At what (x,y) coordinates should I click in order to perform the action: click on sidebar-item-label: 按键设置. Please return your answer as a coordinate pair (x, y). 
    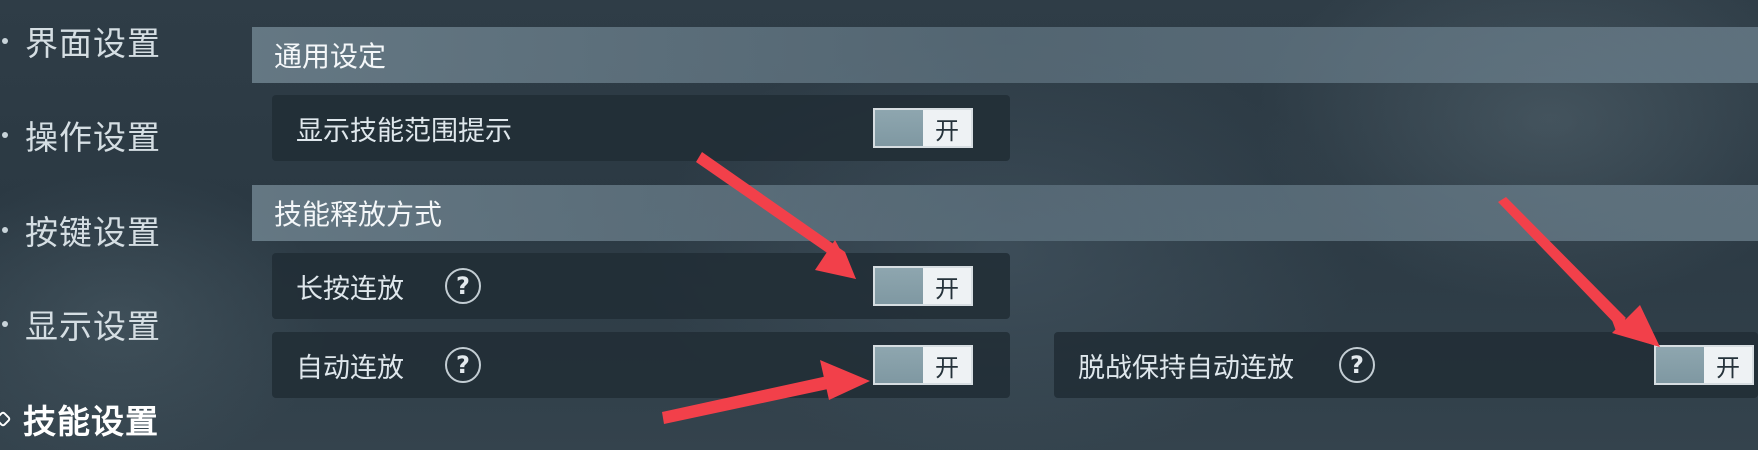
    Looking at the image, I should click on (93, 232).